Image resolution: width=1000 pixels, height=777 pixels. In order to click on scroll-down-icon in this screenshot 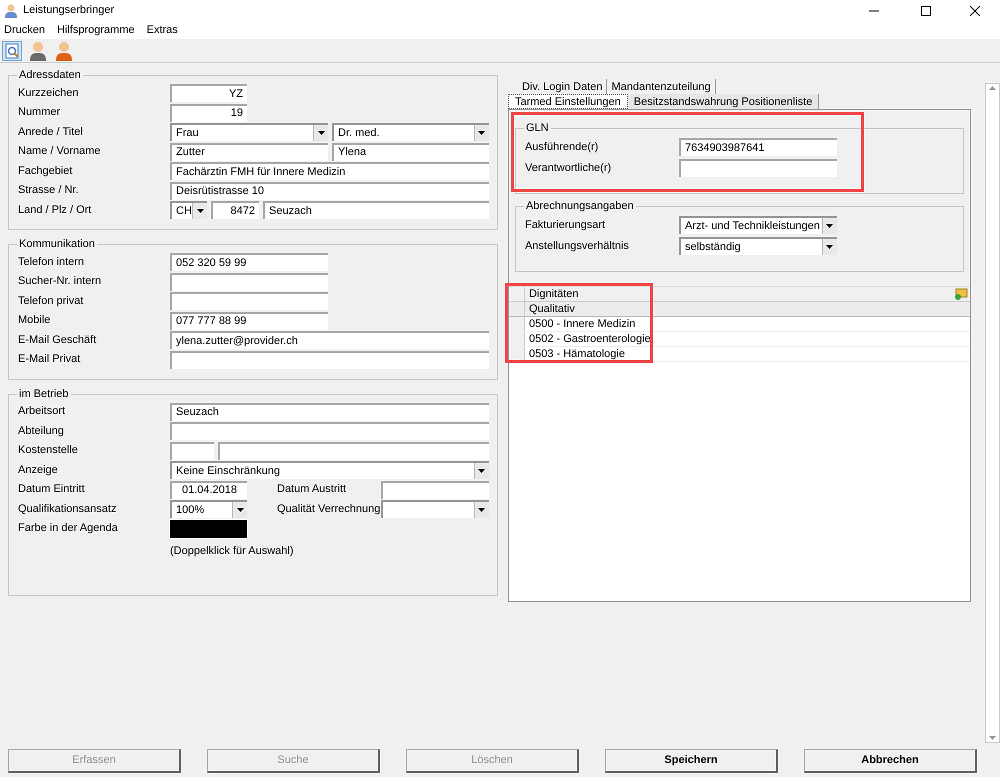, I will do `click(992, 738)`.